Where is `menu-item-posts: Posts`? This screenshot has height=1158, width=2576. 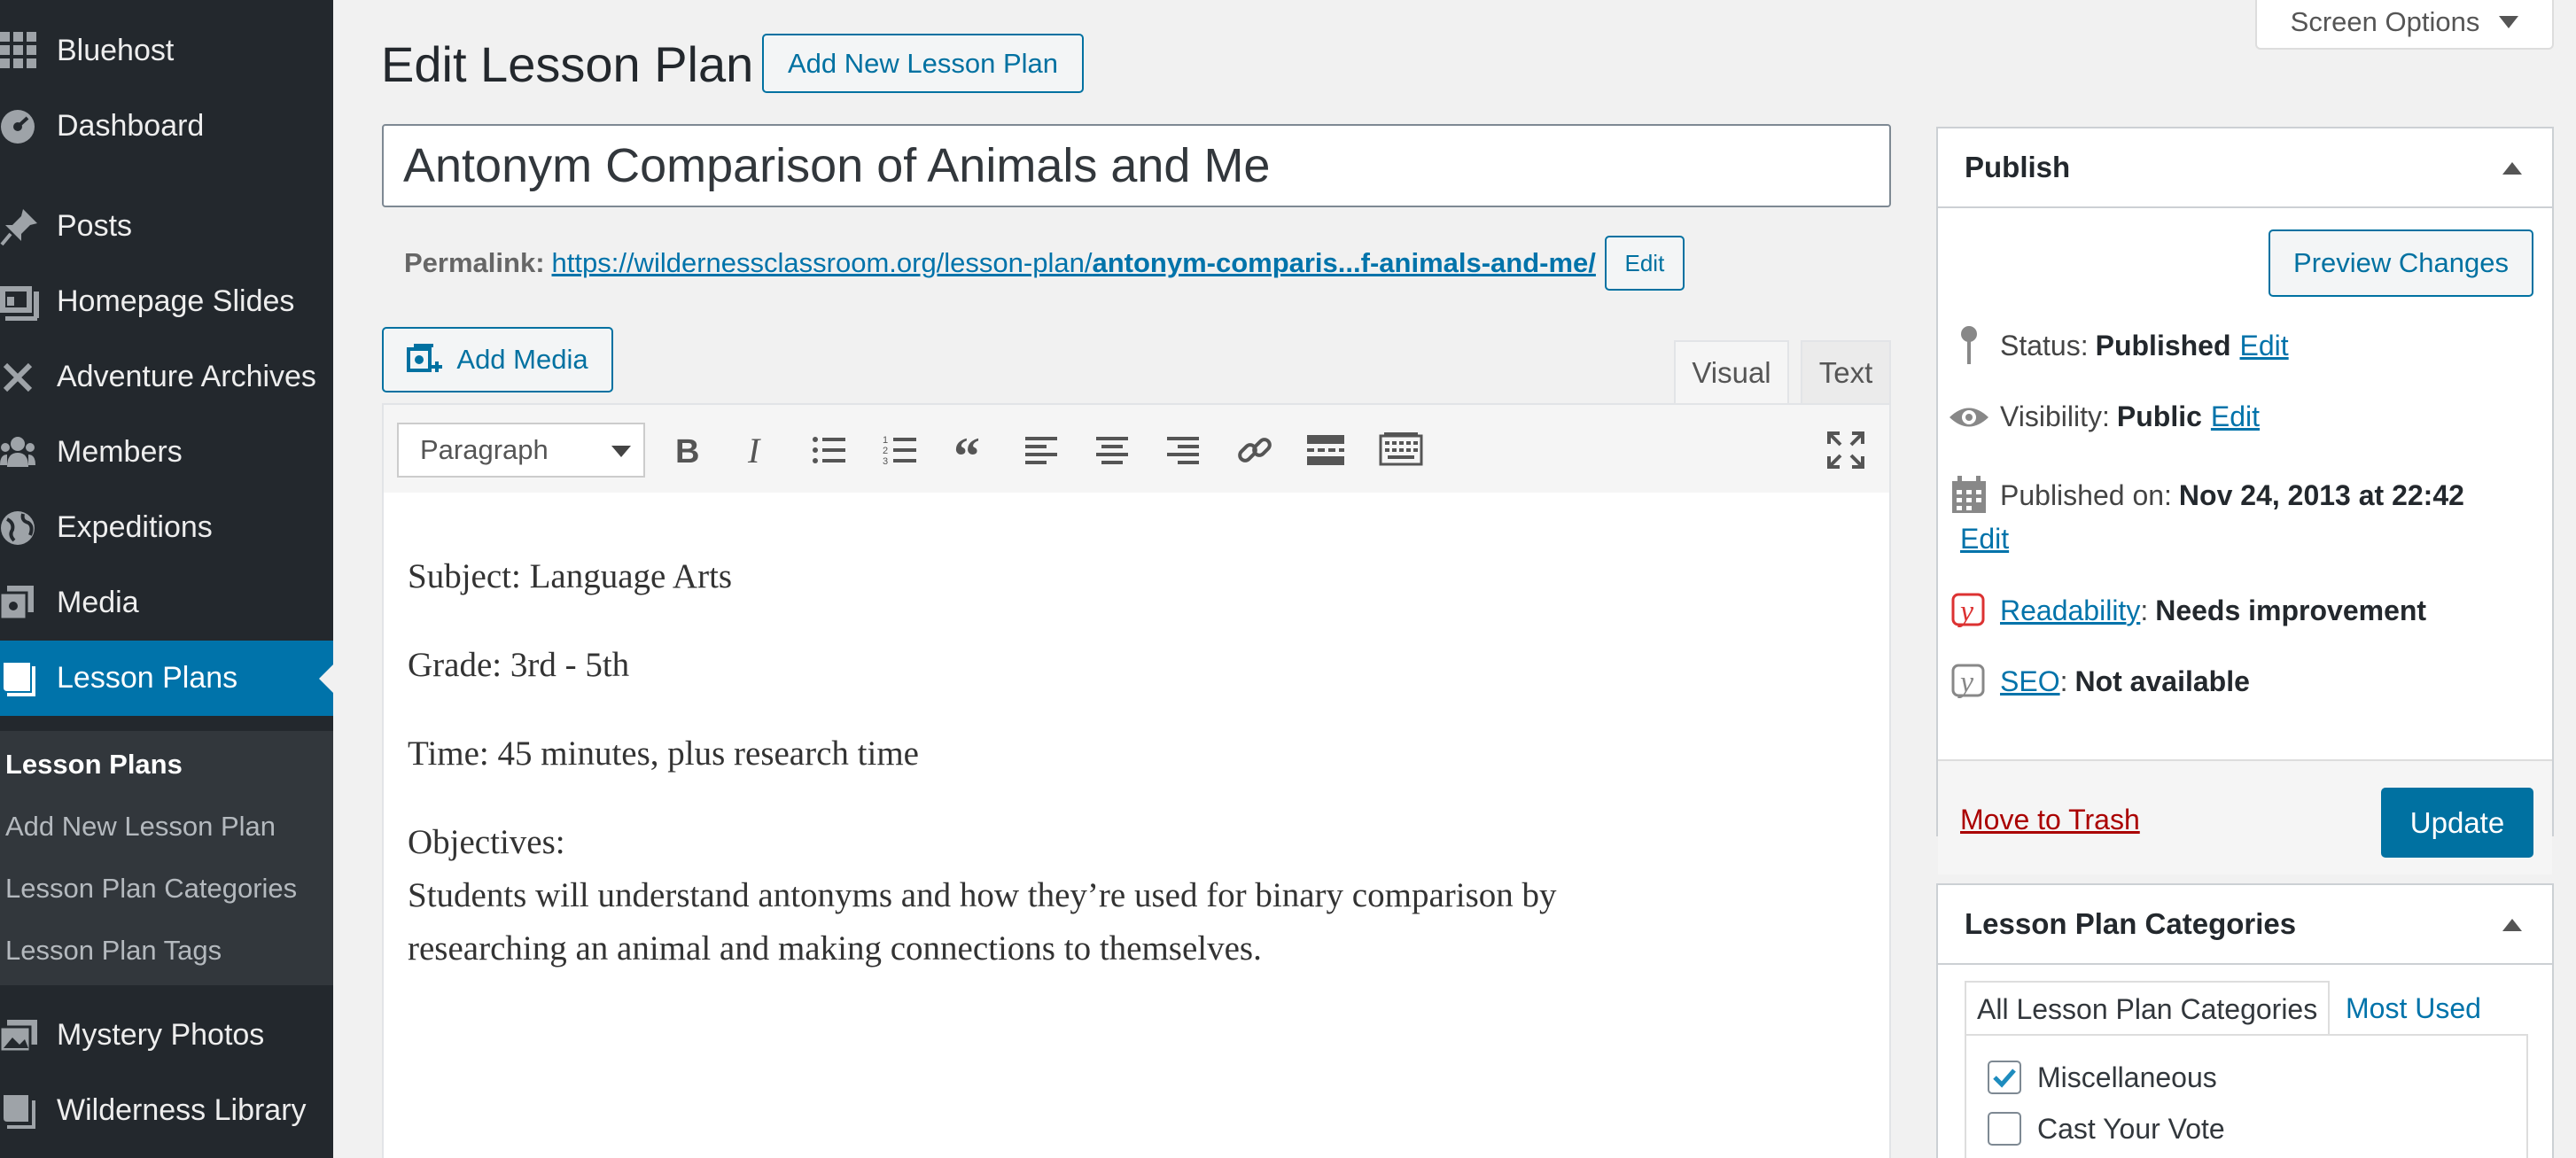
menu-item-posts: Posts is located at coordinates (167, 226).